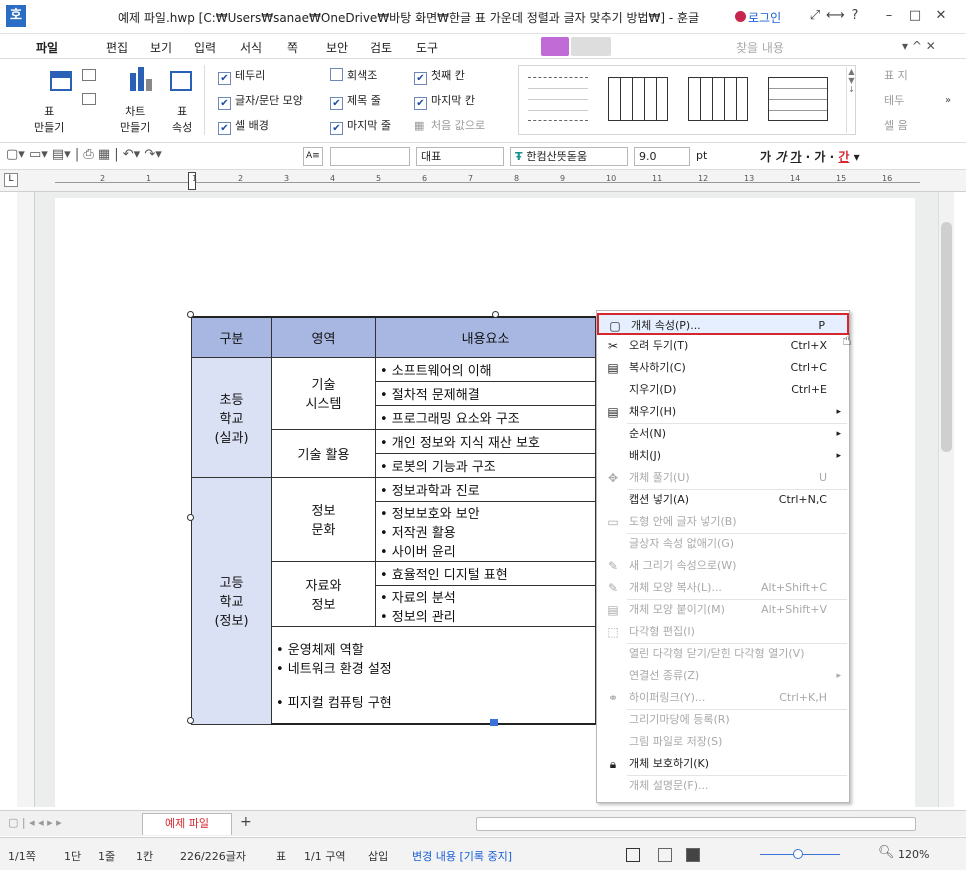 Image resolution: width=966 pixels, height=870 pixels. Describe the element at coordinates (84, 154) in the screenshot. I see `file-buttons-icon: ▢▾ ▭▾ ▤▾ | ⎙ ▦ | ↶▾ ↷▾` at that location.